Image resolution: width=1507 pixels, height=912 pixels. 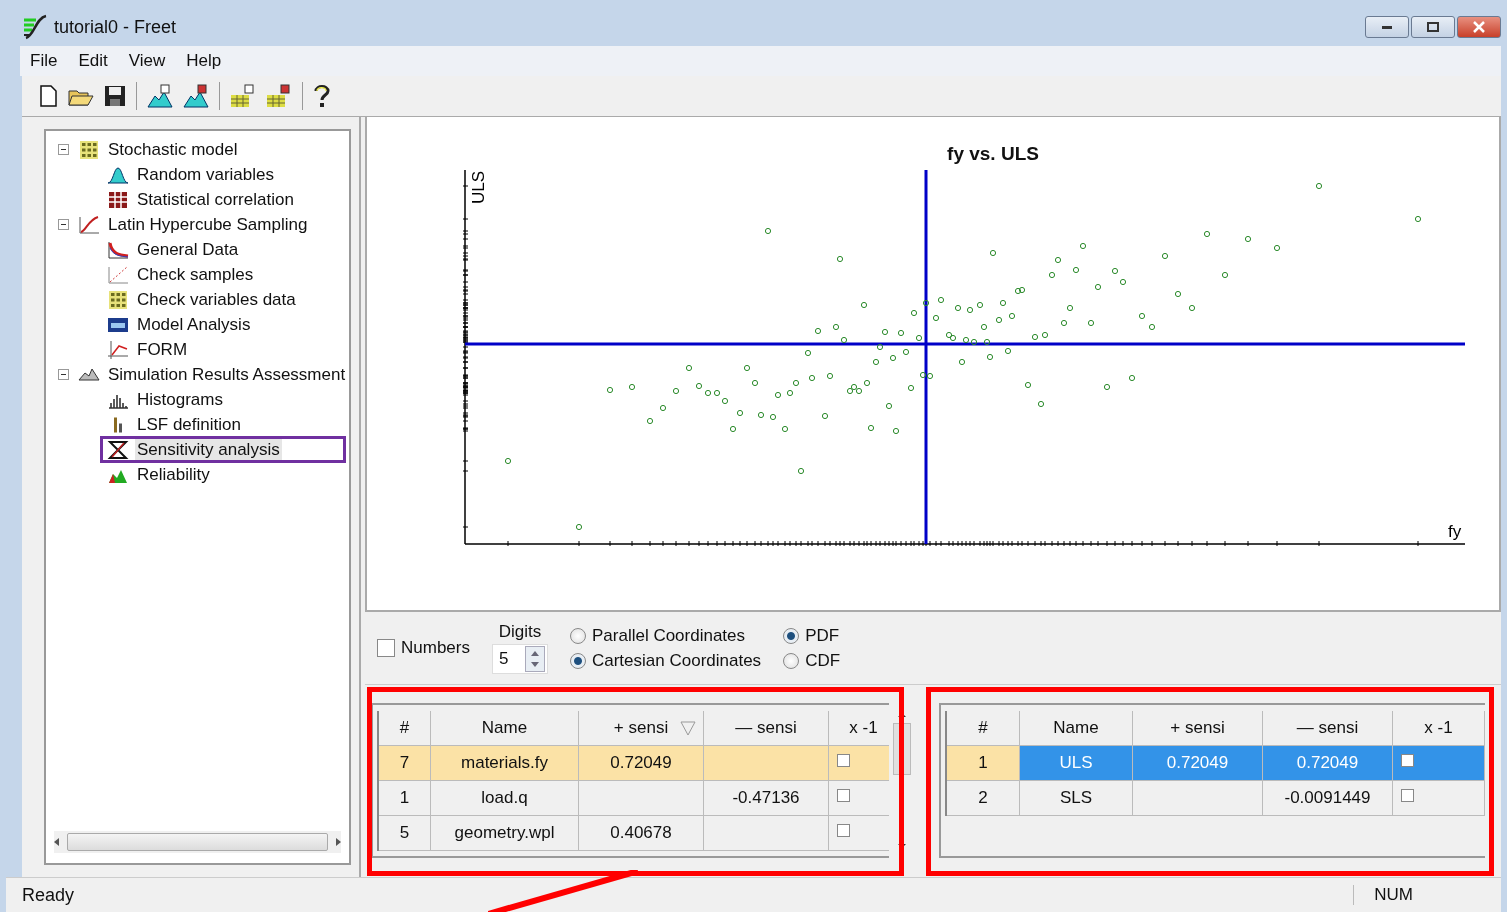 What do you see at coordinates (1439, 728) in the screenshot?
I see `column-header: x -1` at bounding box center [1439, 728].